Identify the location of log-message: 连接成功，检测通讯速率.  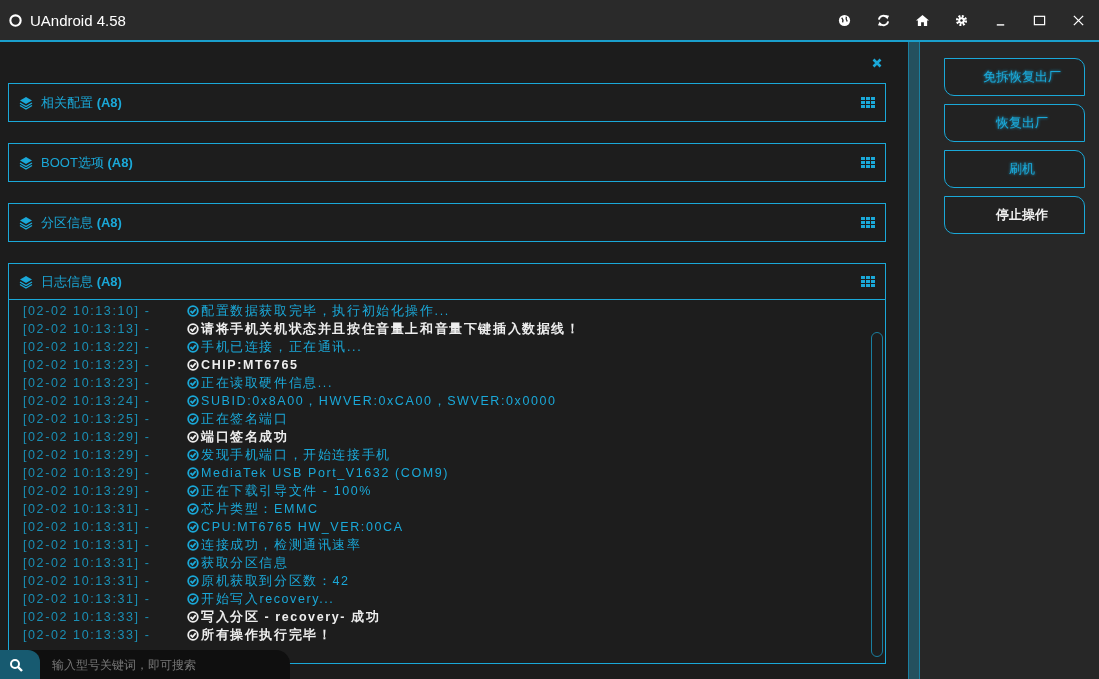
(281, 545).